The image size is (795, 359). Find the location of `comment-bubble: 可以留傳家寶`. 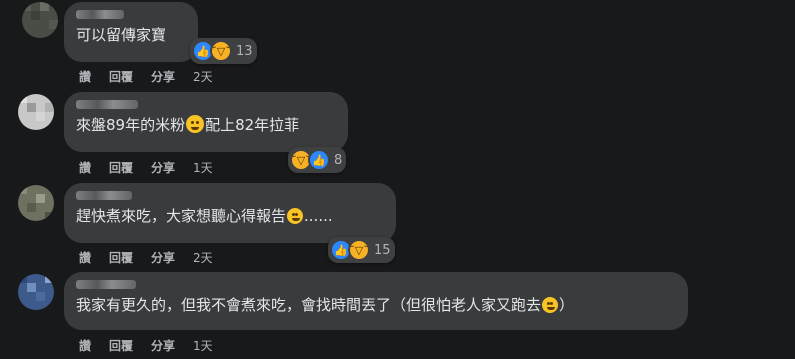

comment-bubble: 可以留傳家寶 is located at coordinates (131, 32).